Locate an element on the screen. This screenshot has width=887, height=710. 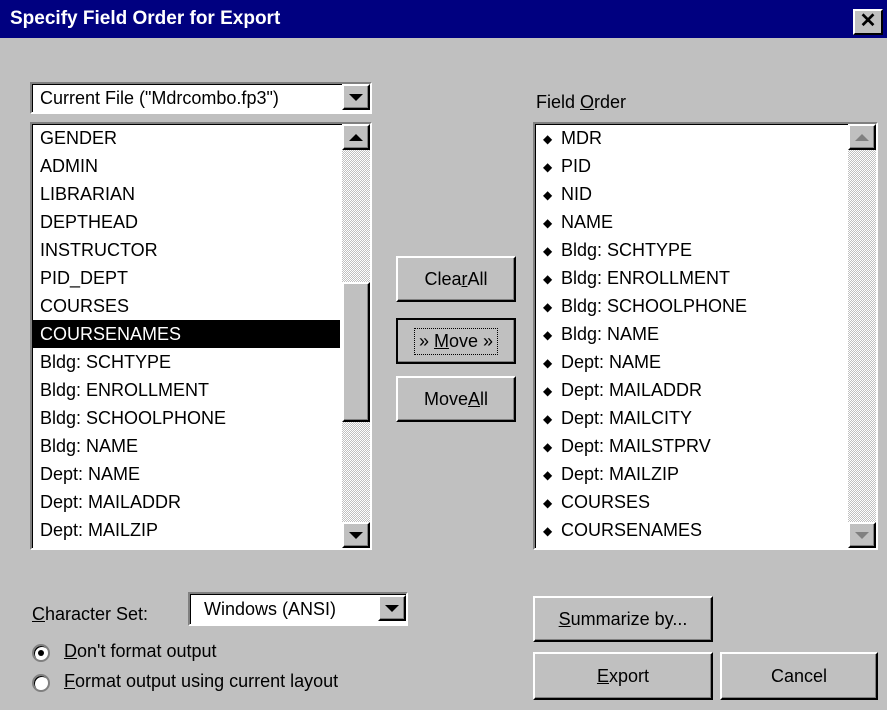
field-name: MDR is located at coordinates (581, 138).